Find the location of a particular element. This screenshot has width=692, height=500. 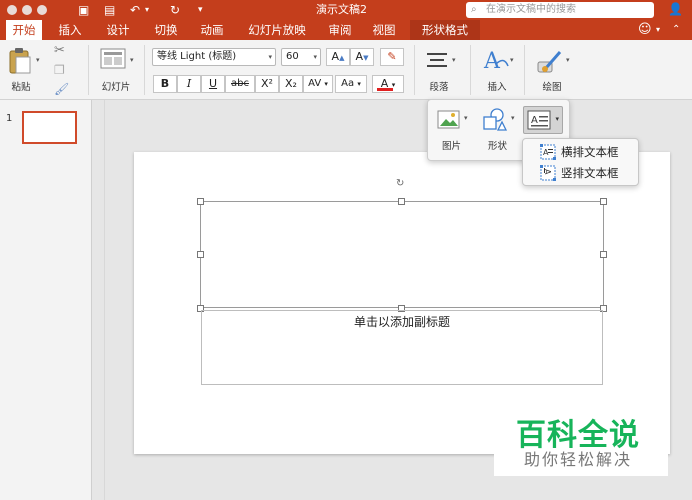

paragraph-dropdown-icon: ▾ is located at coordinates (454, 60).